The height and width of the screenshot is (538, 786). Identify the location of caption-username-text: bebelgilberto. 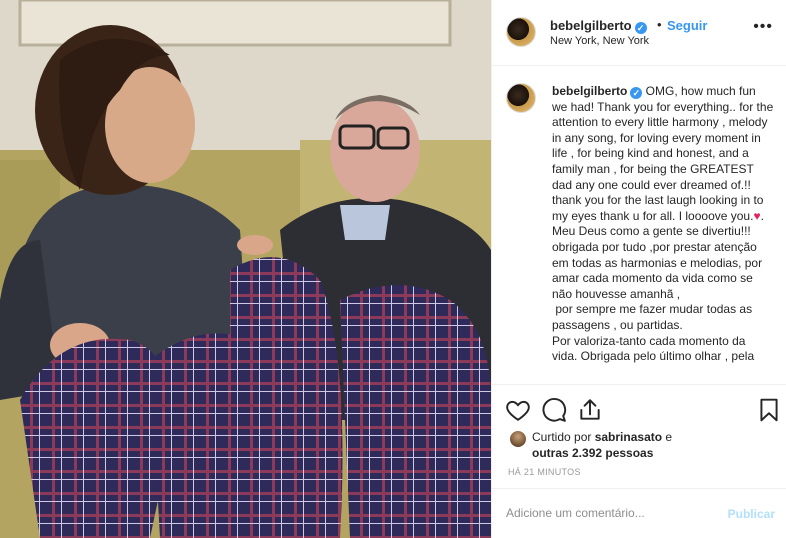
(589, 91).